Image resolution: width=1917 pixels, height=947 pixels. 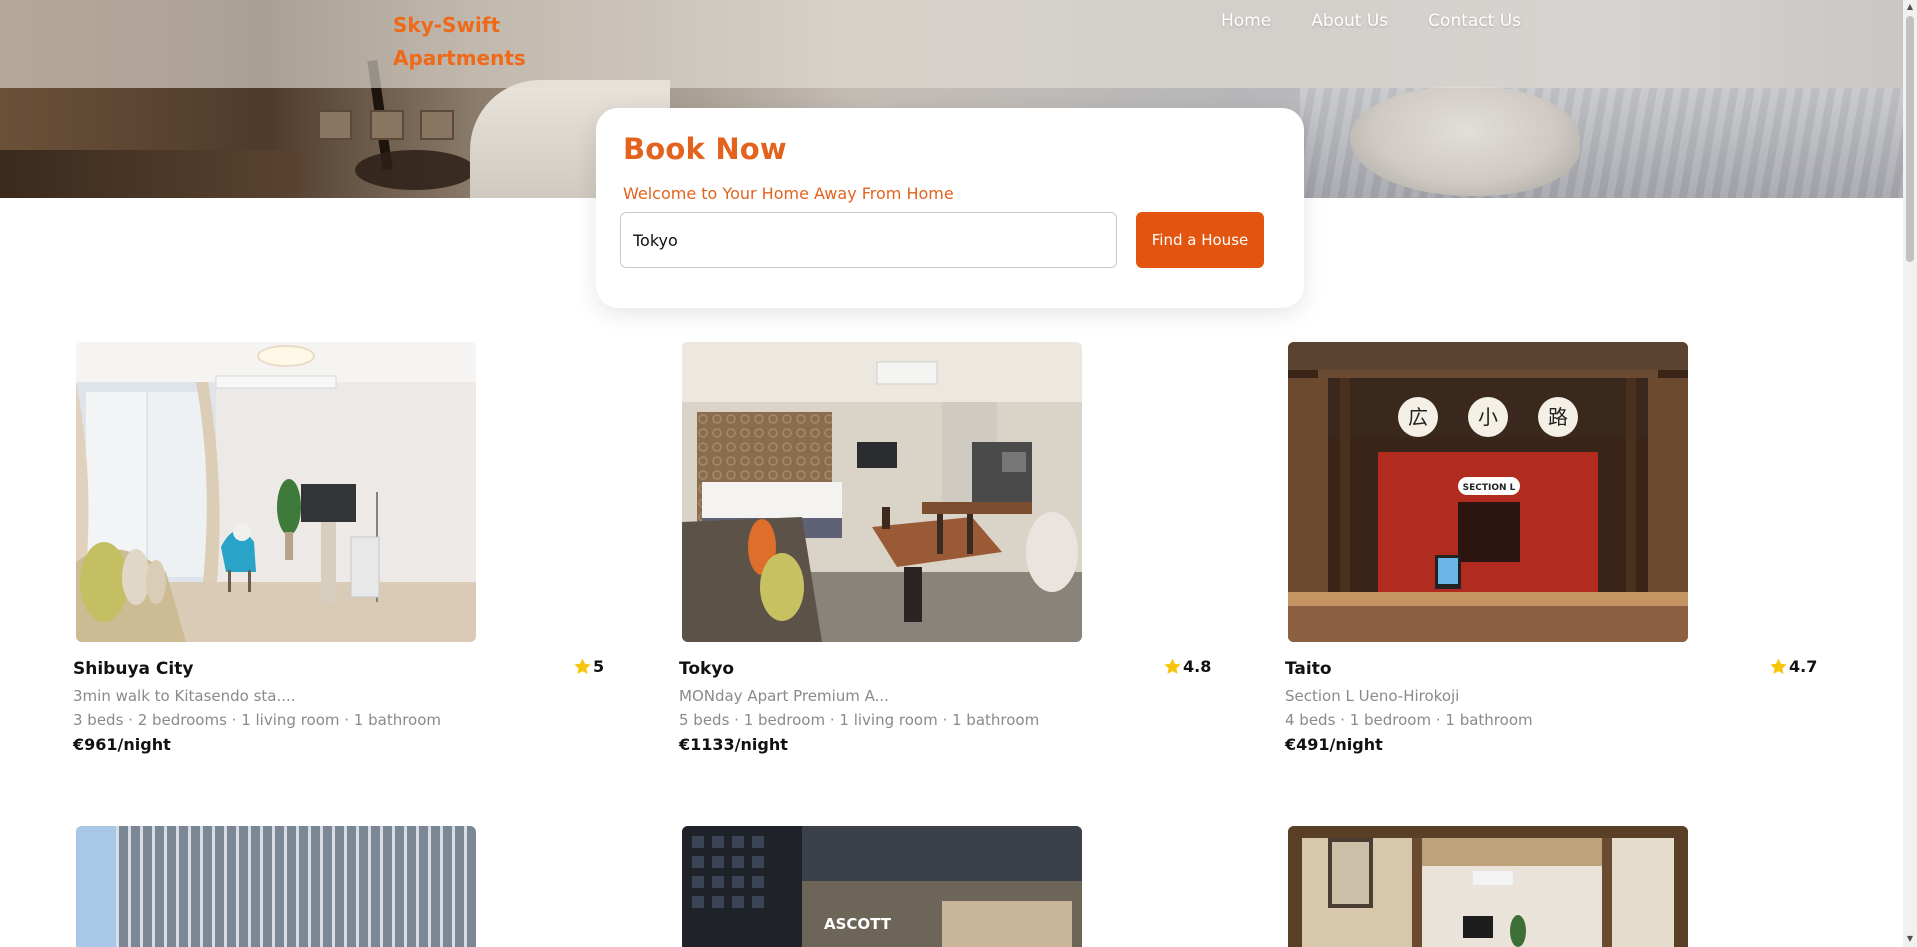 I want to click on rating-value: 4.8, so click(x=1197, y=666).